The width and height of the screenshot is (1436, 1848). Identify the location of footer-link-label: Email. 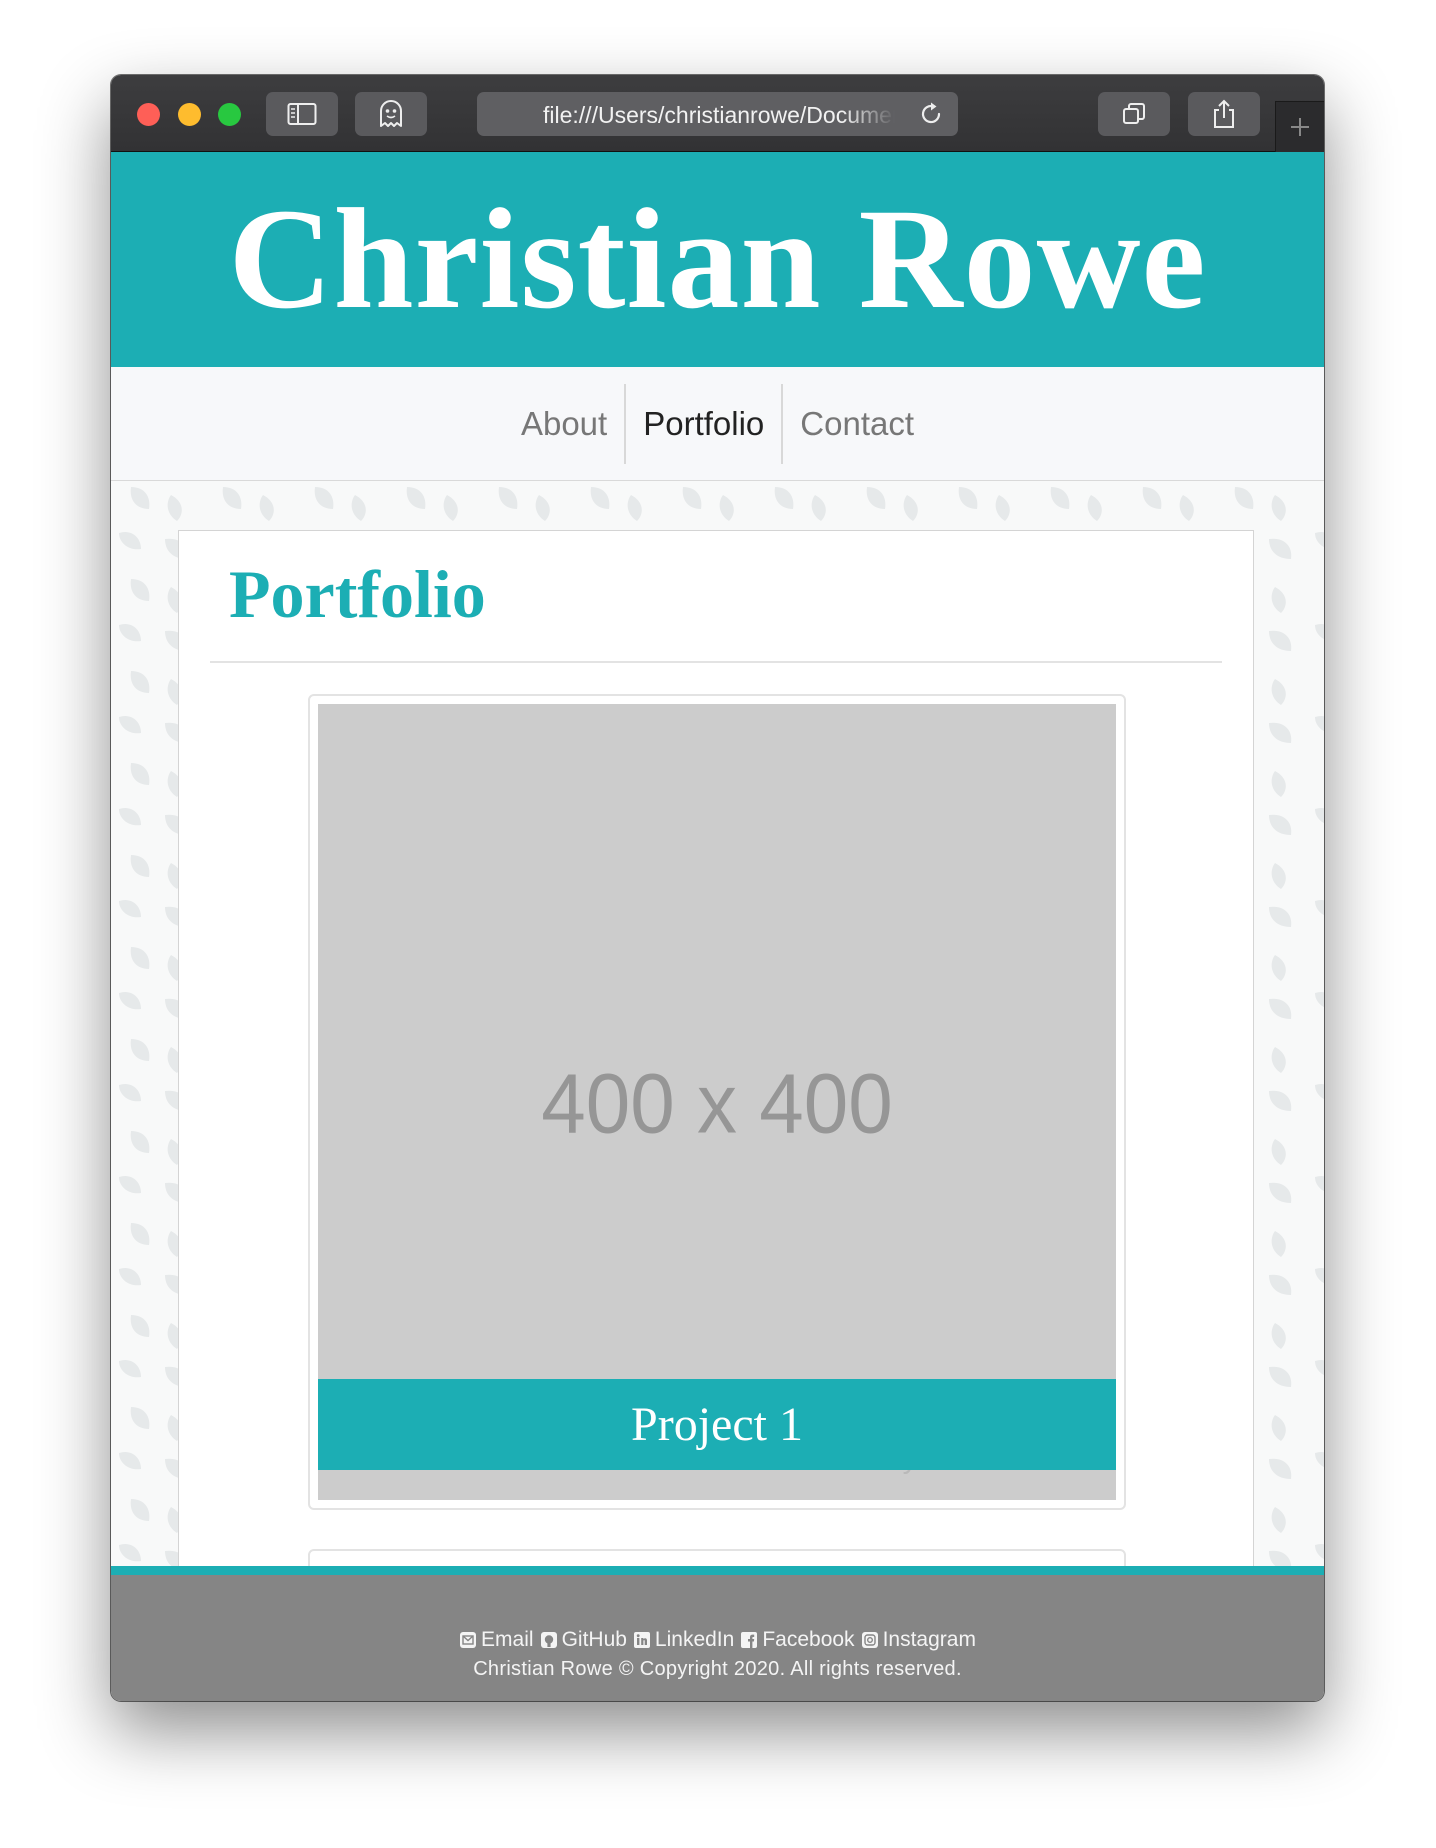
(507, 1639).